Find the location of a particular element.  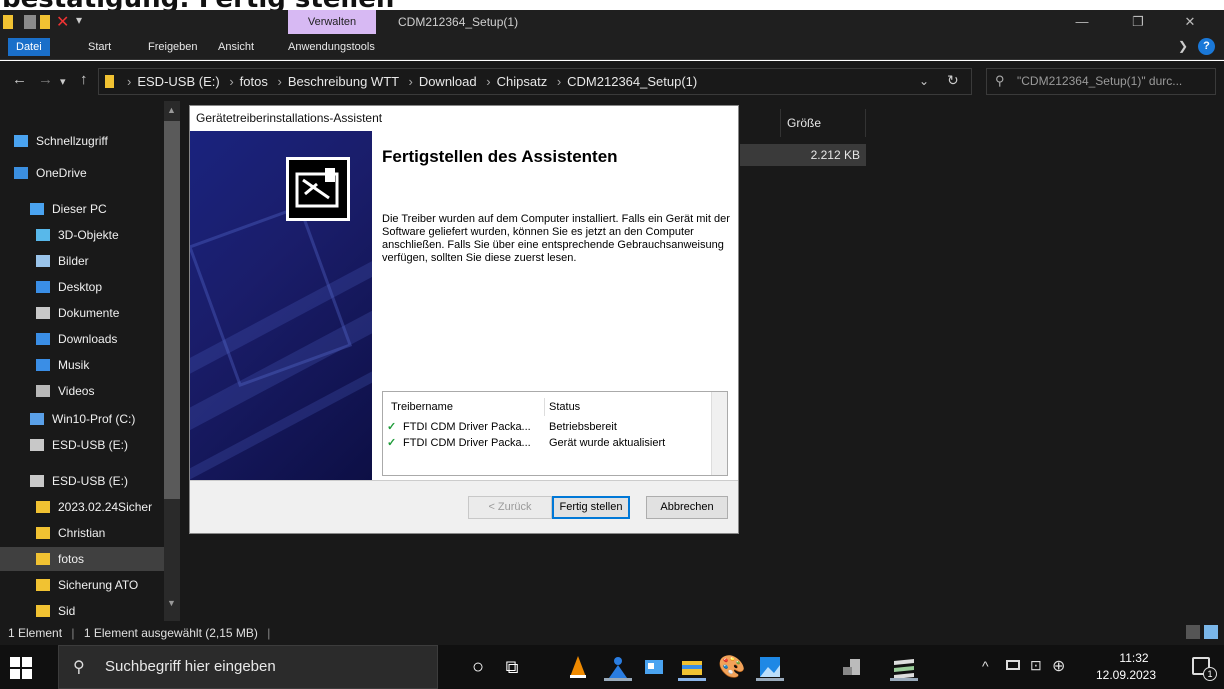

sidebar-item: Bilder is located at coordinates (82, 261).